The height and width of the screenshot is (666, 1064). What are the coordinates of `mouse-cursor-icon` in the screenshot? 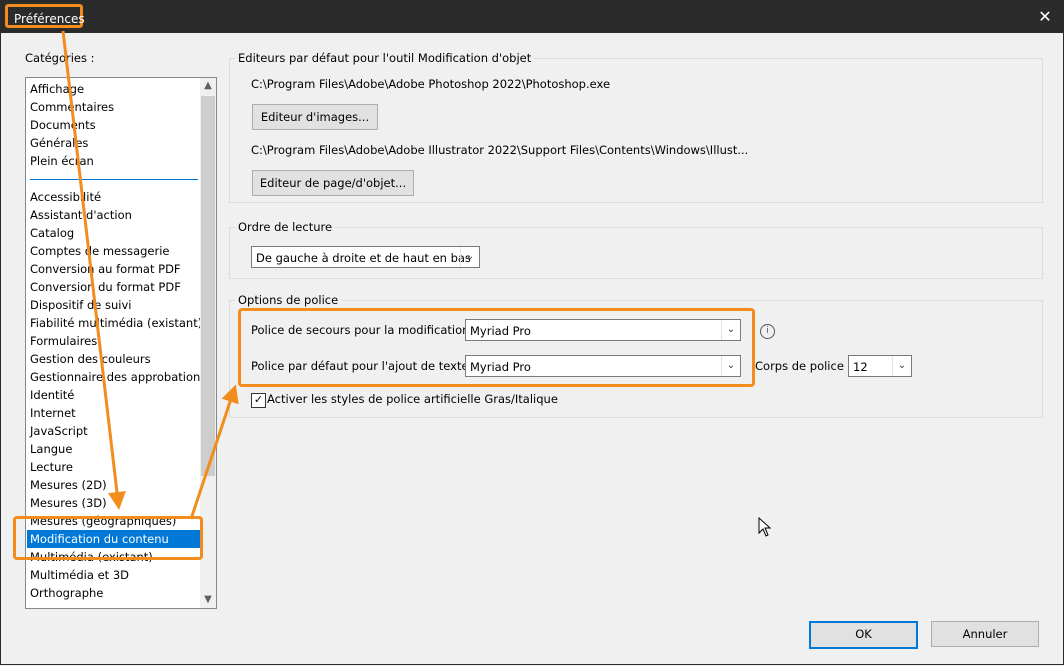 It's located at (765, 527).